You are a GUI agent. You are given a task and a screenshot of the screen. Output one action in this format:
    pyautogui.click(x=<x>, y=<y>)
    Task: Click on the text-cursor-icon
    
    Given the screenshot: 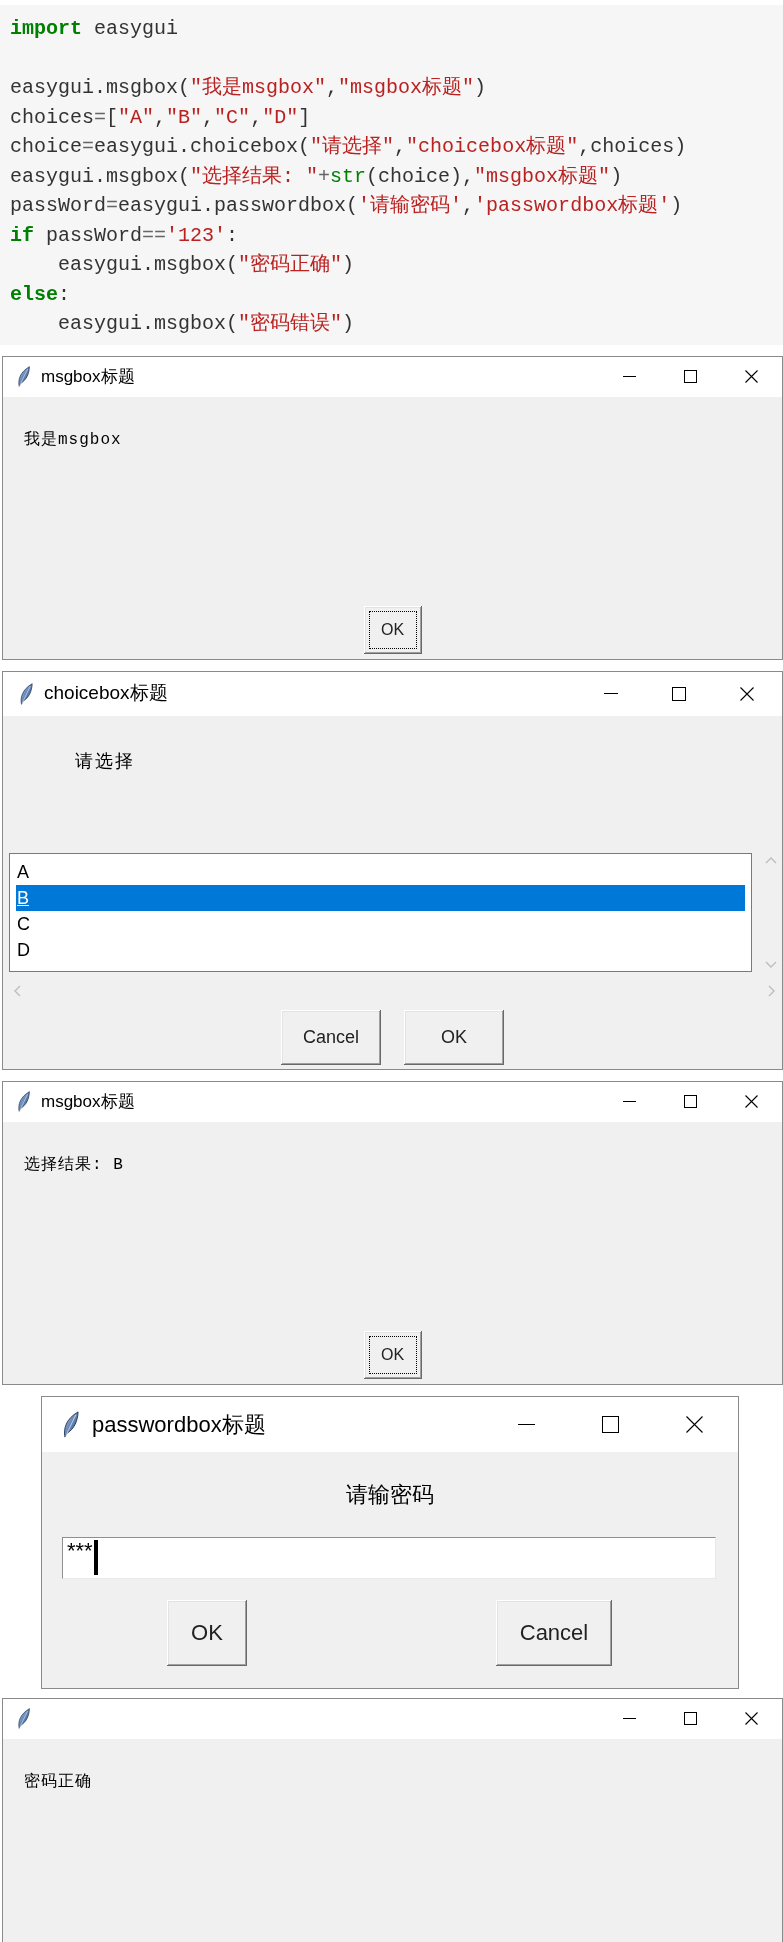 What is the action you would take?
    pyautogui.click(x=95, y=1557)
    